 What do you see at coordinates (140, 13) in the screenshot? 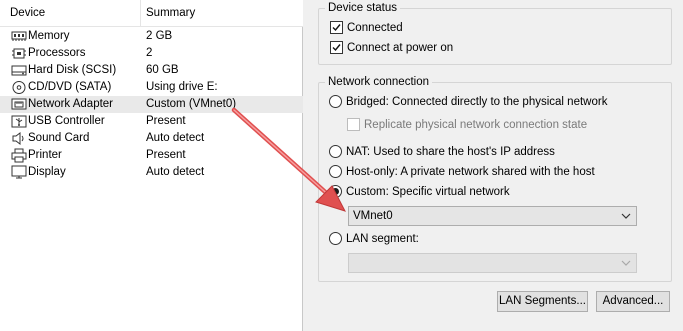
I see `column-separator` at bounding box center [140, 13].